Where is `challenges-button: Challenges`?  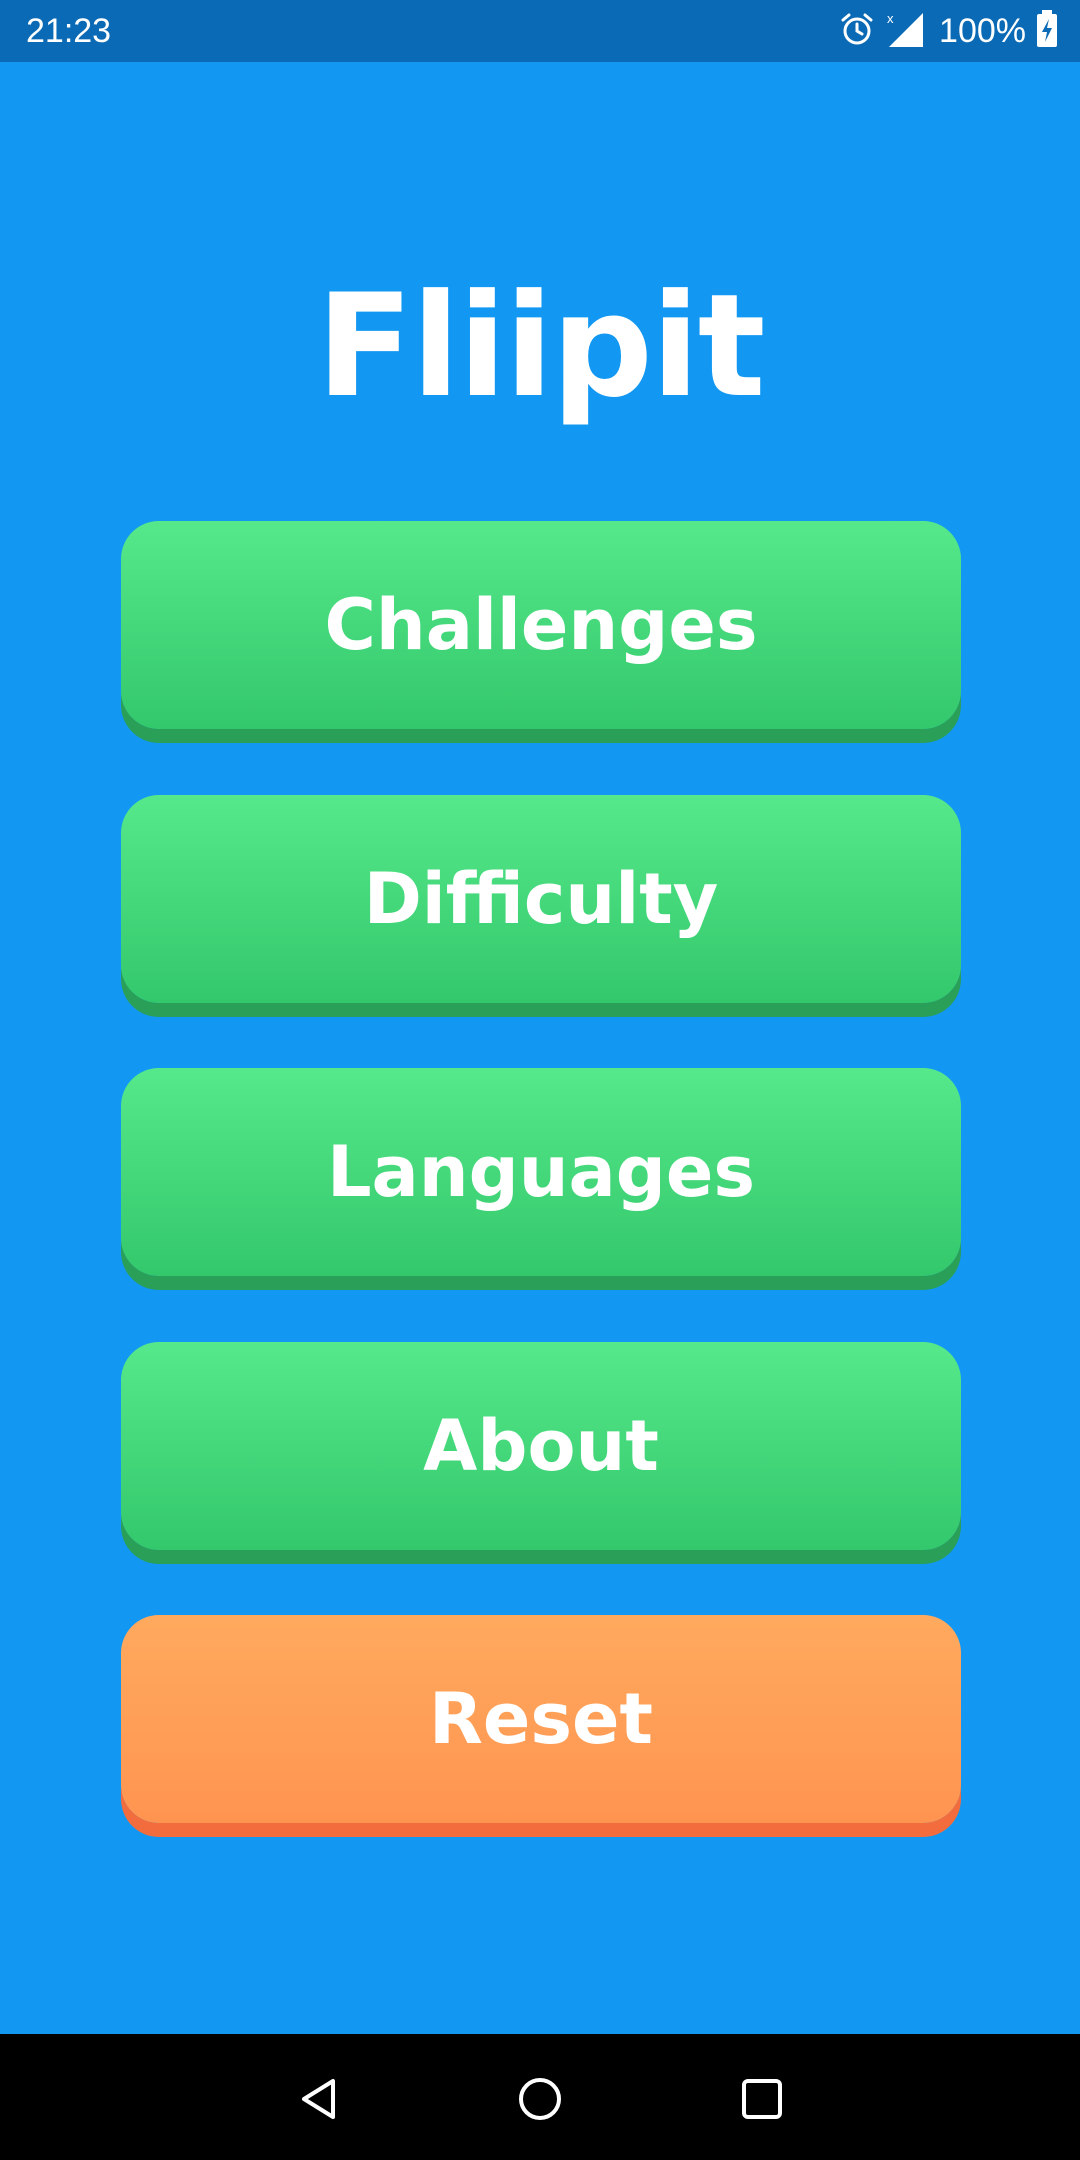
challenges-button: Challenges is located at coordinates (541, 625).